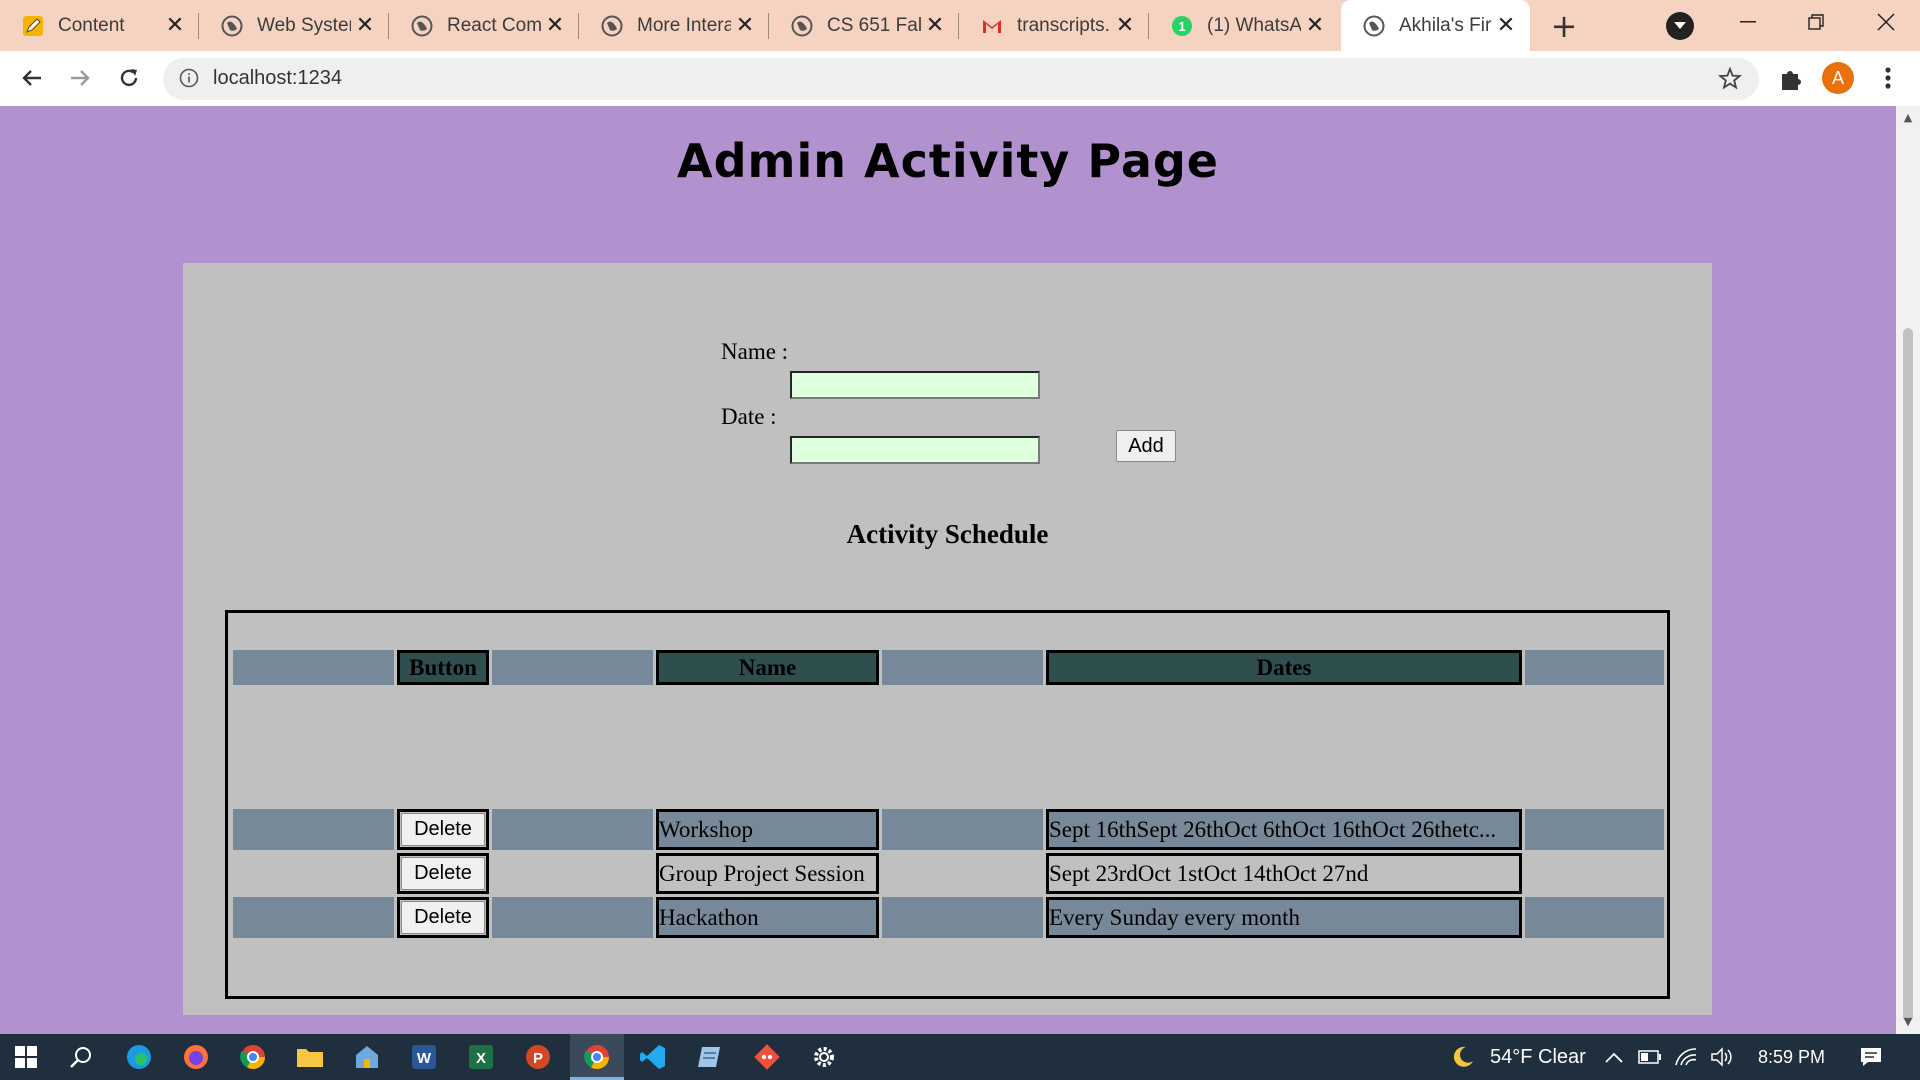 The width and height of the screenshot is (1920, 1080). Describe the element at coordinates (767, 917) in the screenshot. I see `activity-name-cell: Hackathon` at that location.